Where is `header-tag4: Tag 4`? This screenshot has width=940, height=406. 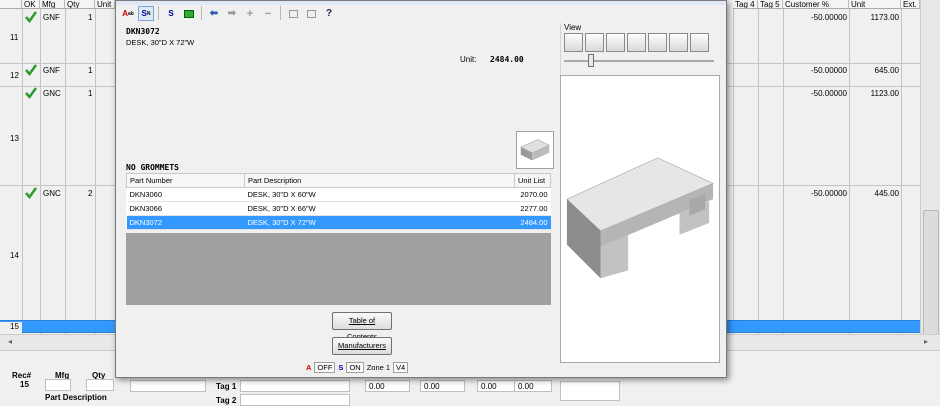
header-tag4: Tag 4 is located at coordinates (745, 4).